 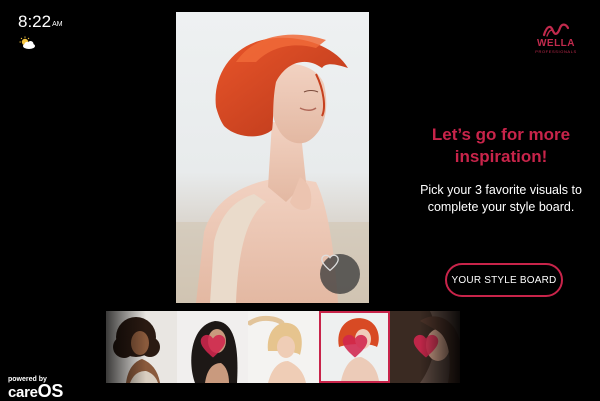 I want to click on wella-wordmark: WELLA, so click(x=556, y=43).